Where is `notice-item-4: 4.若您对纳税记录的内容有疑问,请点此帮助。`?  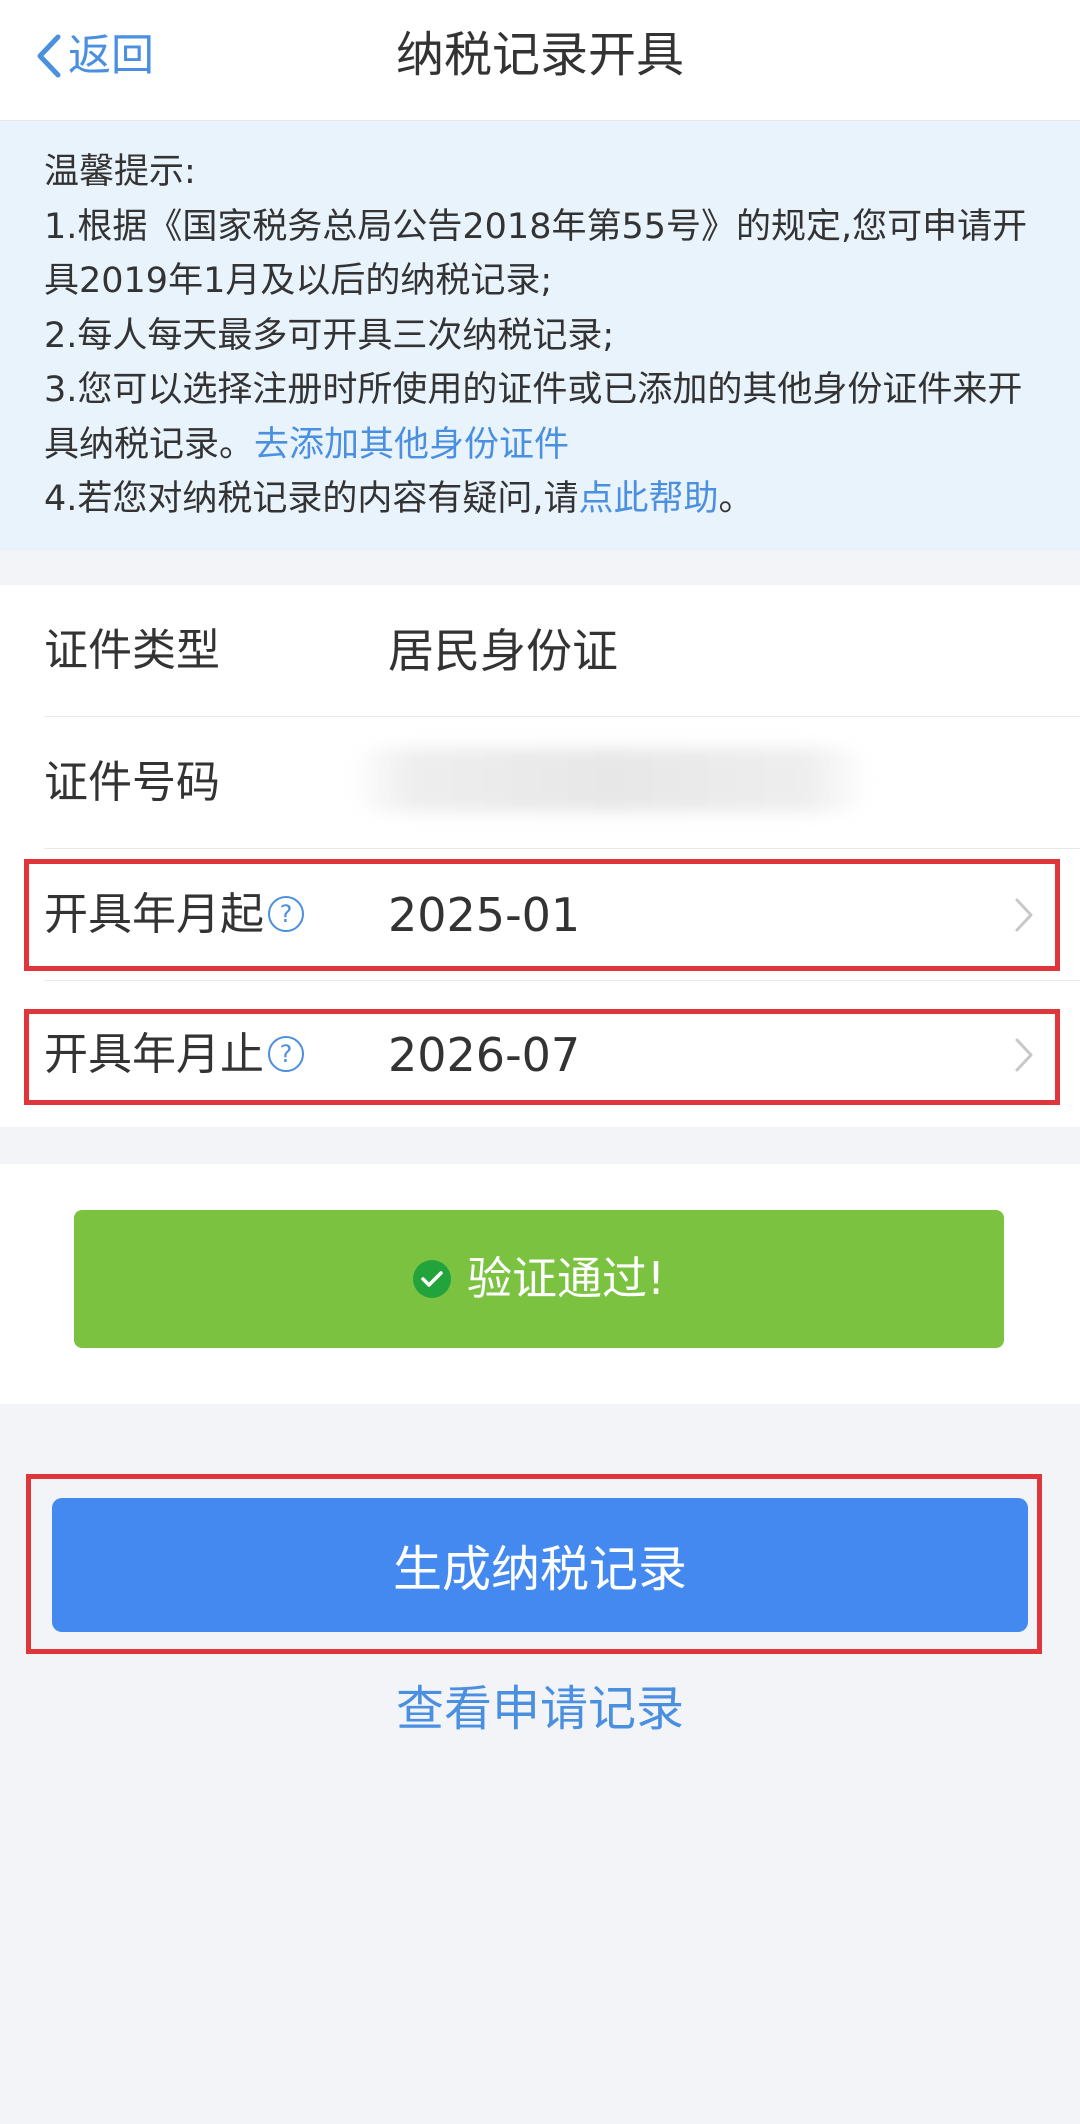 notice-item-4: 4.若您对纳税记录的内容有疑问,请点此帮助。 is located at coordinates (542, 499).